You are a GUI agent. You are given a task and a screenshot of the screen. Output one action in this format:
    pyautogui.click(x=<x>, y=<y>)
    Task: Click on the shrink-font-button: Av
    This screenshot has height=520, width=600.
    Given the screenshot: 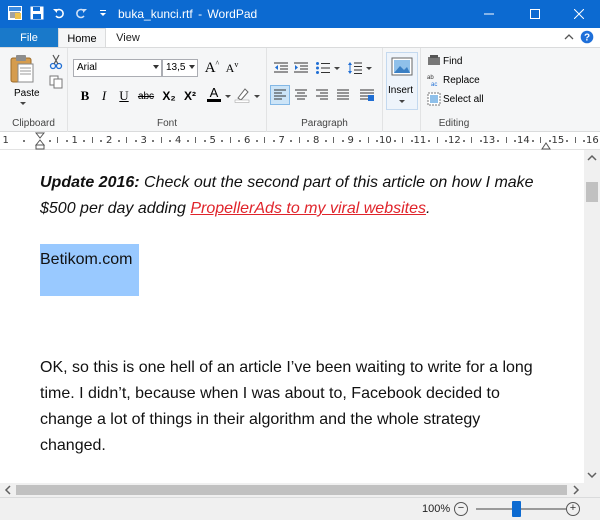 What is the action you would take?
    pyautogui.click(x=232, y=68)
    